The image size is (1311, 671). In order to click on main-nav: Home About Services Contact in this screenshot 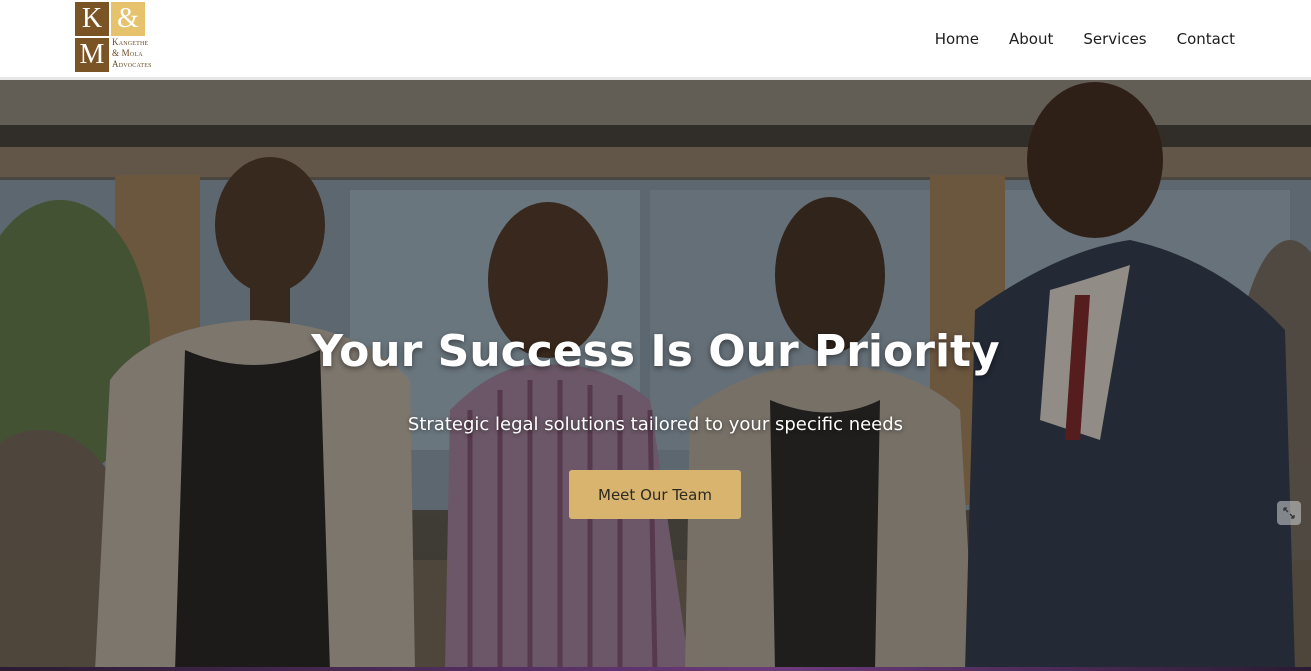, I will do `click(1085, 39)`.